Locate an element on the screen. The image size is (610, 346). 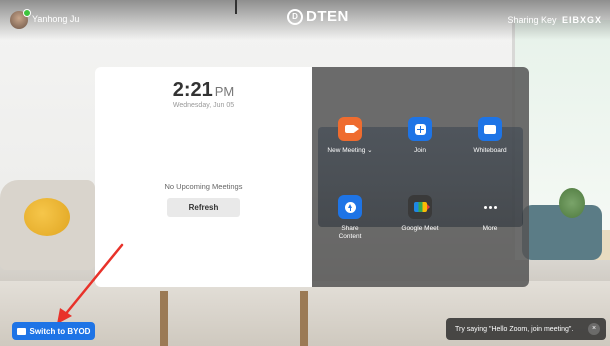
voice-hint-text: Try saying "Hello Zoom, join meeting". is located at coordinates (514, 329).